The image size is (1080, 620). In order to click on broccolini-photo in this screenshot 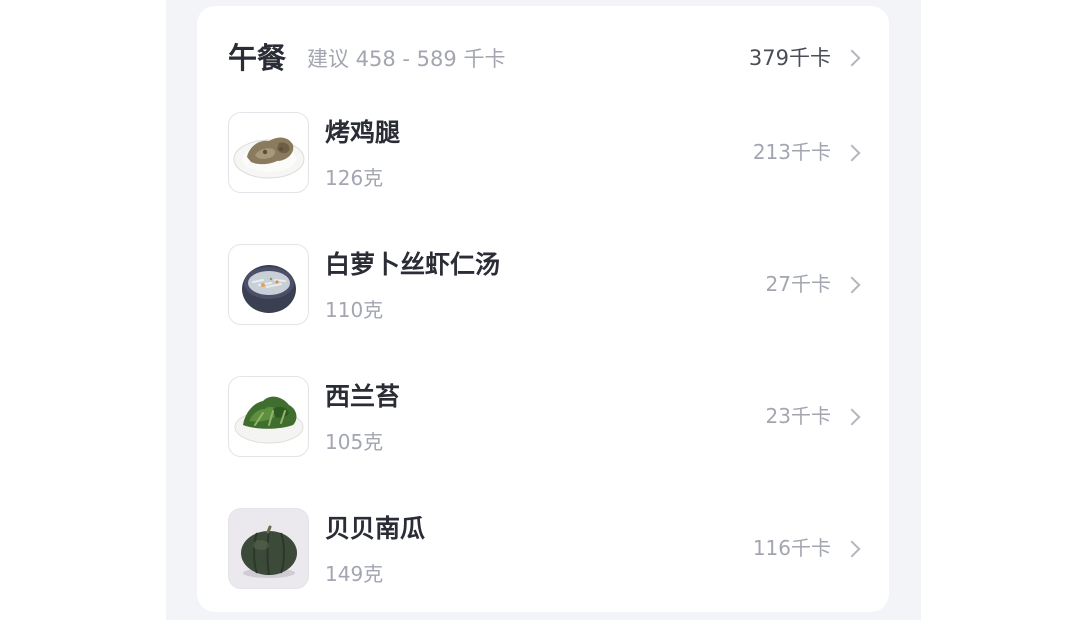, I will do `click(268, 416)`.